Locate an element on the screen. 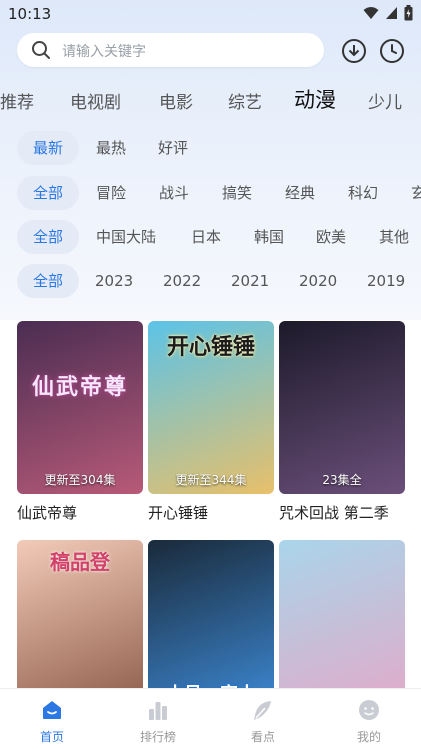 This screenshot has width=421, height=749. profile-icon is located at coordinates (369, 710).